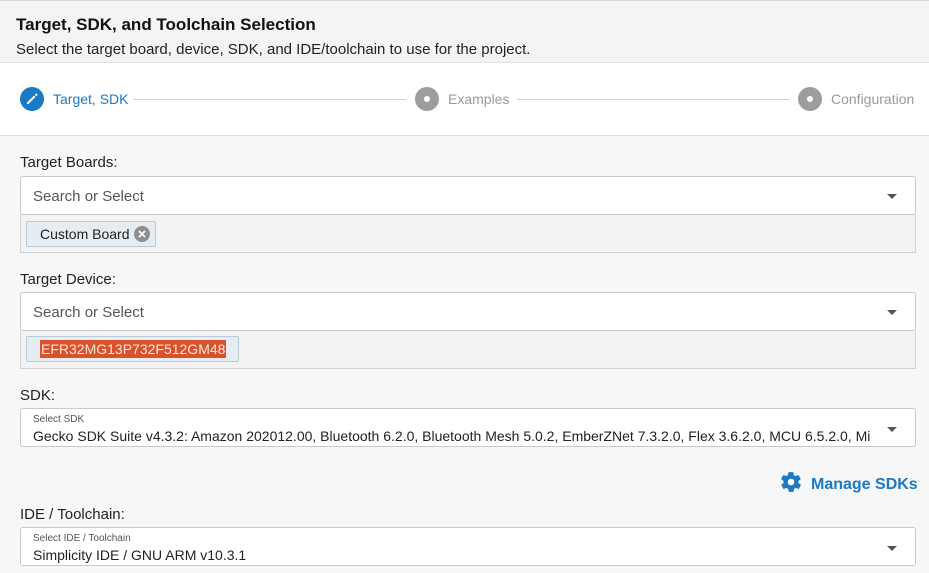 The image size is (929, 573). What do you see at coordinates (68, 279) in the screenshot?
I see `target-device-label: Target Device:` at bounding box center [68, 279].